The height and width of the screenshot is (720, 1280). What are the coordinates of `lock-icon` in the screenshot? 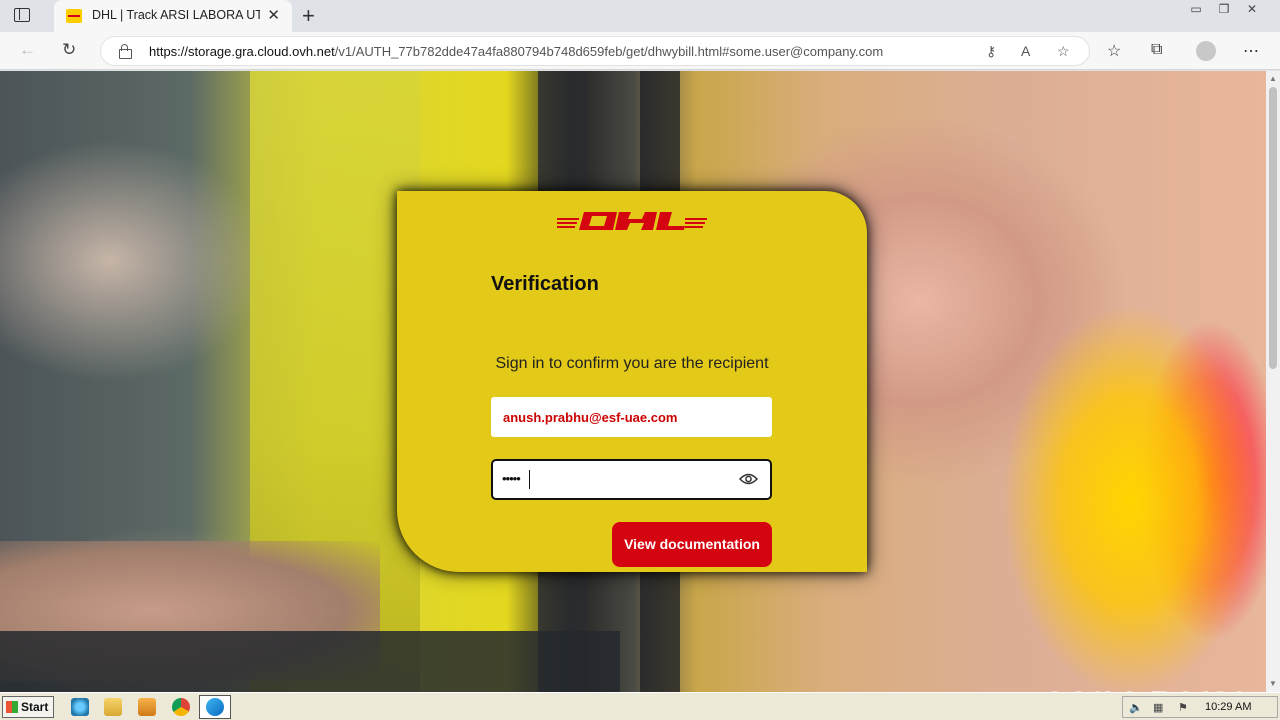 It's located at (125, 51).